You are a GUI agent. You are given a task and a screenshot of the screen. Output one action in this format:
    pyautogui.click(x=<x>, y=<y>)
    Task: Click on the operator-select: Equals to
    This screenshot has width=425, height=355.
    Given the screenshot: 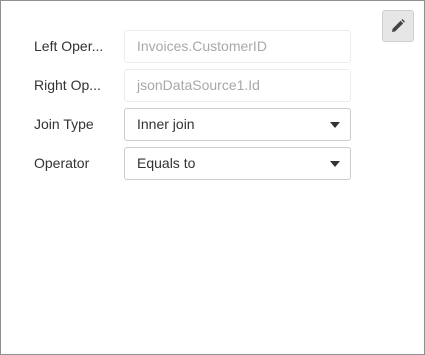 What is the action you would take?
    pyautogui.click(x=237, y=163)
    